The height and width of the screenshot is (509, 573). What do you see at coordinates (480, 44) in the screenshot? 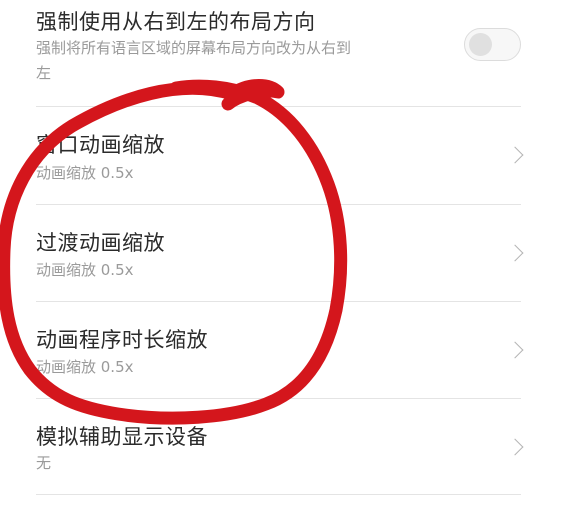
I see `toggle-knob` at bounding box center [480, 44].